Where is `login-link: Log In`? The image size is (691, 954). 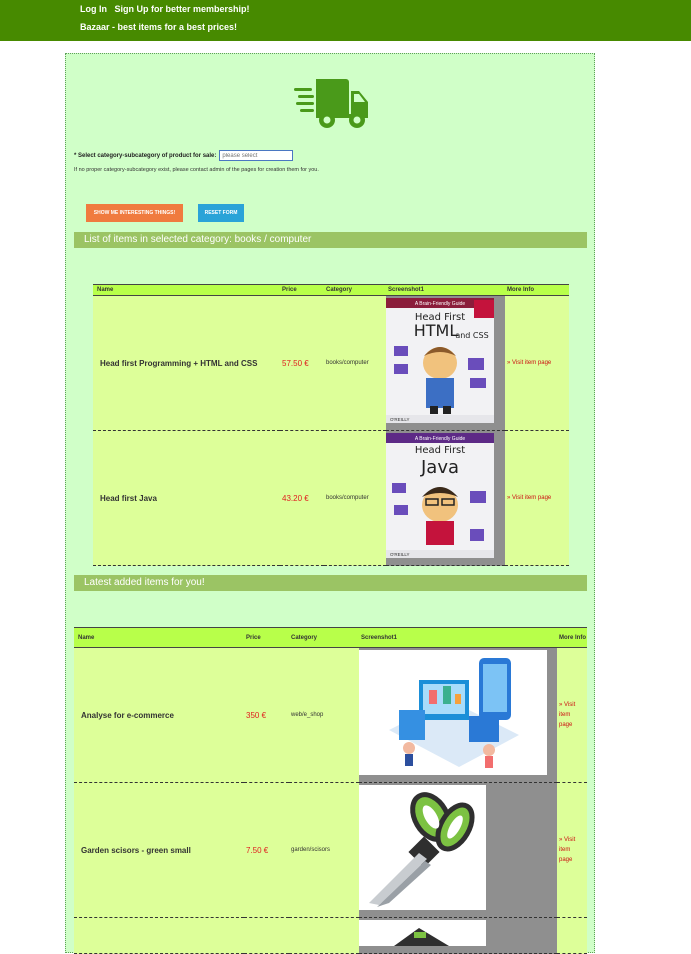 login-link: Log In is located at coordinates (93, 9).